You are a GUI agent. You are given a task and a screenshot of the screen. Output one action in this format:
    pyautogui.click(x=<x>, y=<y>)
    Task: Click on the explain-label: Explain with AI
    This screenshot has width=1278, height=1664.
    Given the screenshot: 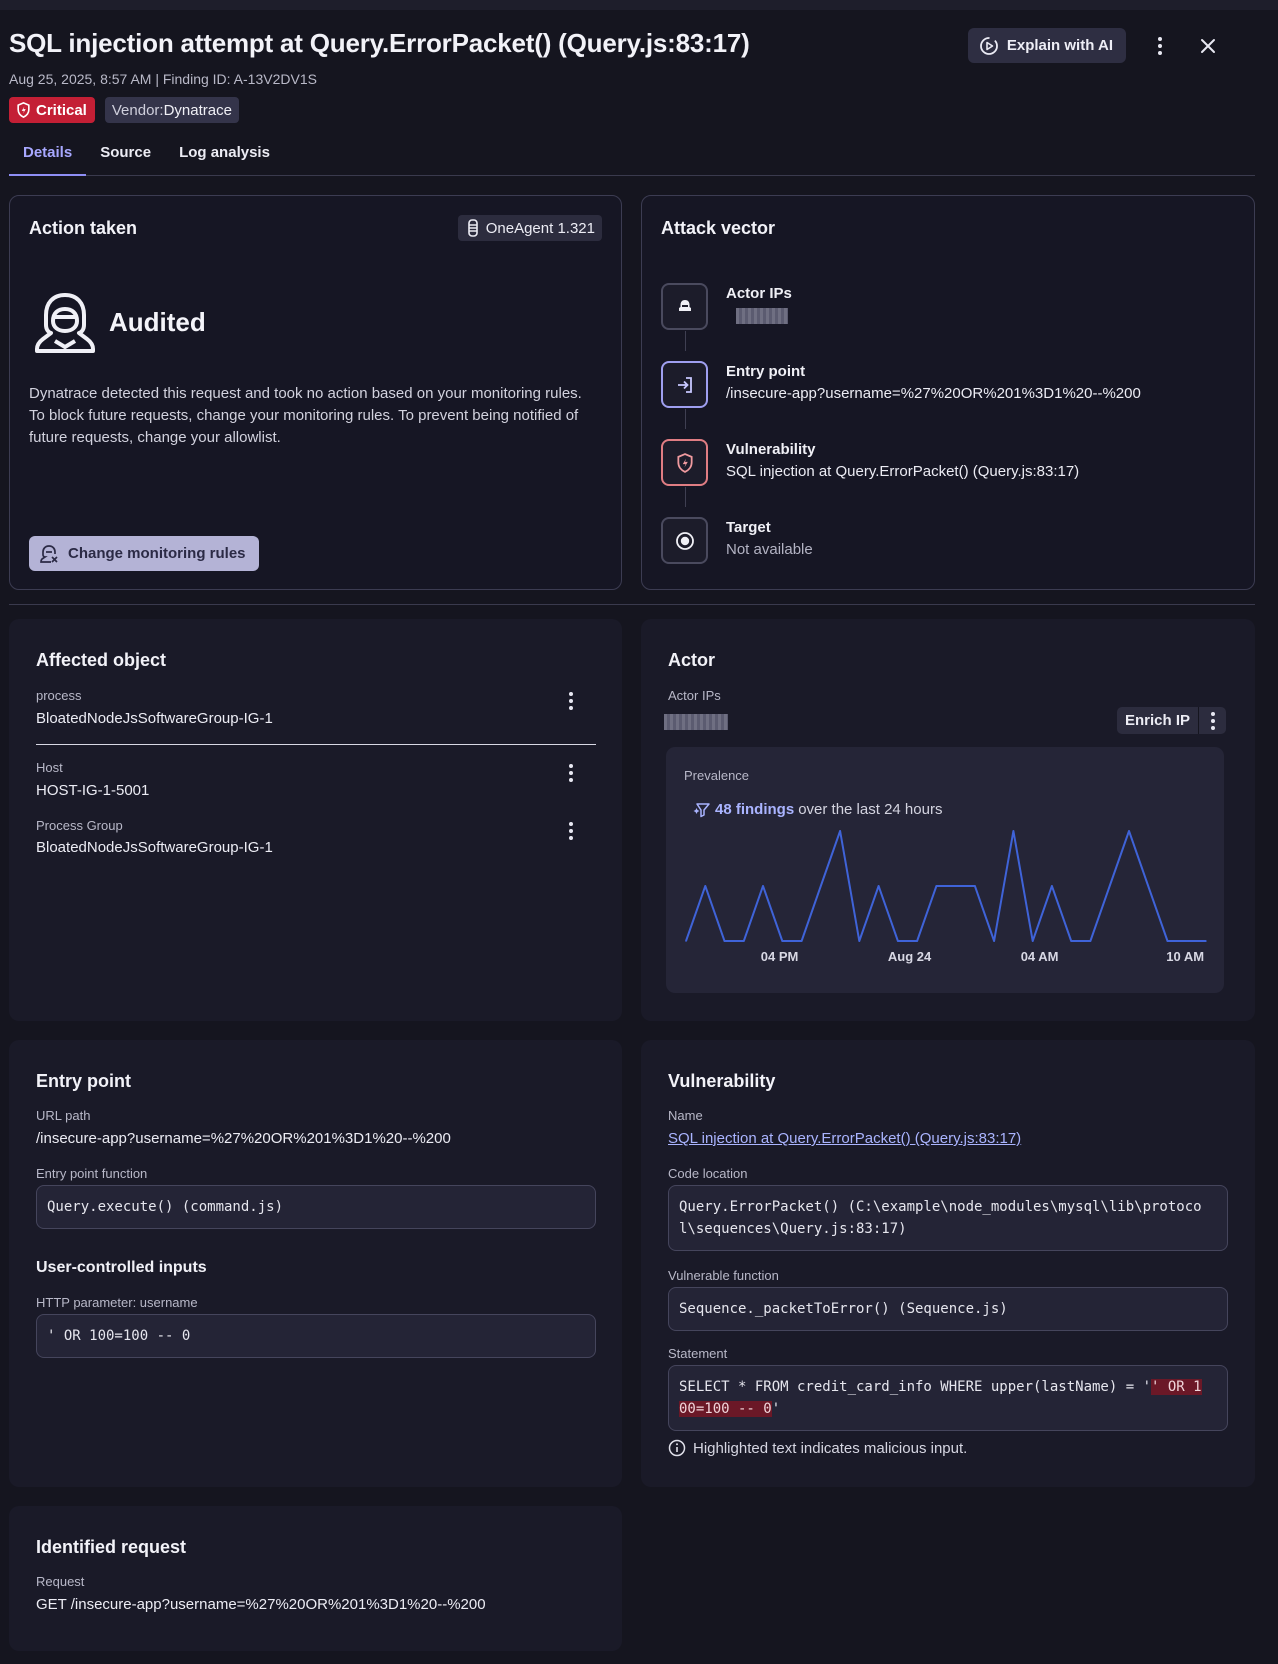 What is the action you would take?
    pyautogui.click(x=1059, y=45)
    